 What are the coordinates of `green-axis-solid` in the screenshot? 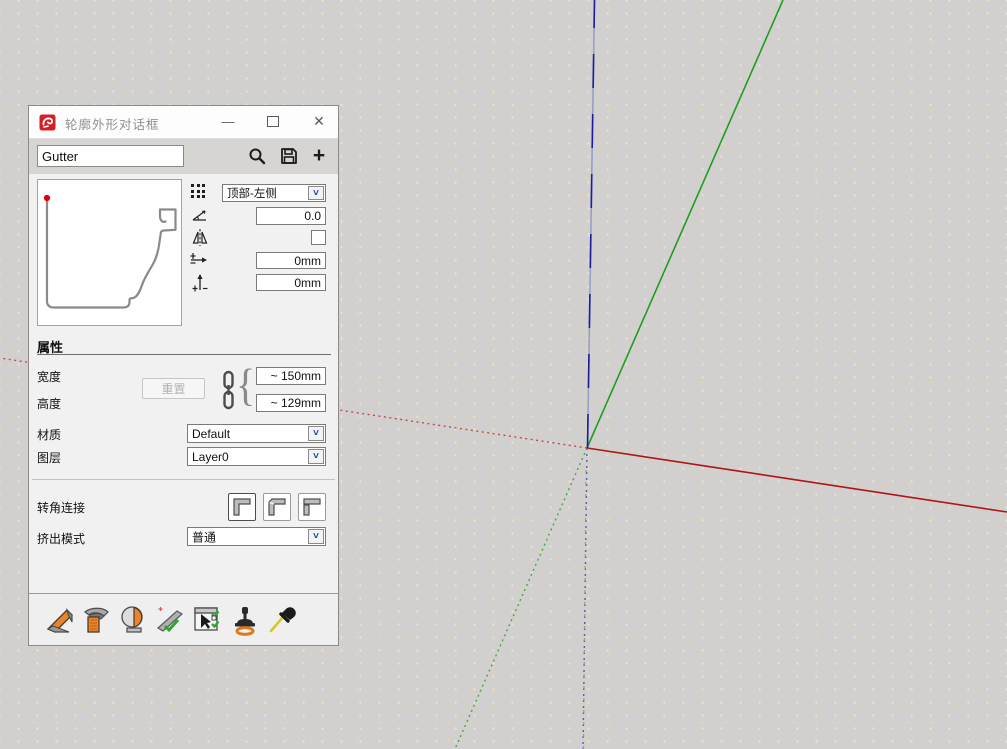 It's located at (685, 224).